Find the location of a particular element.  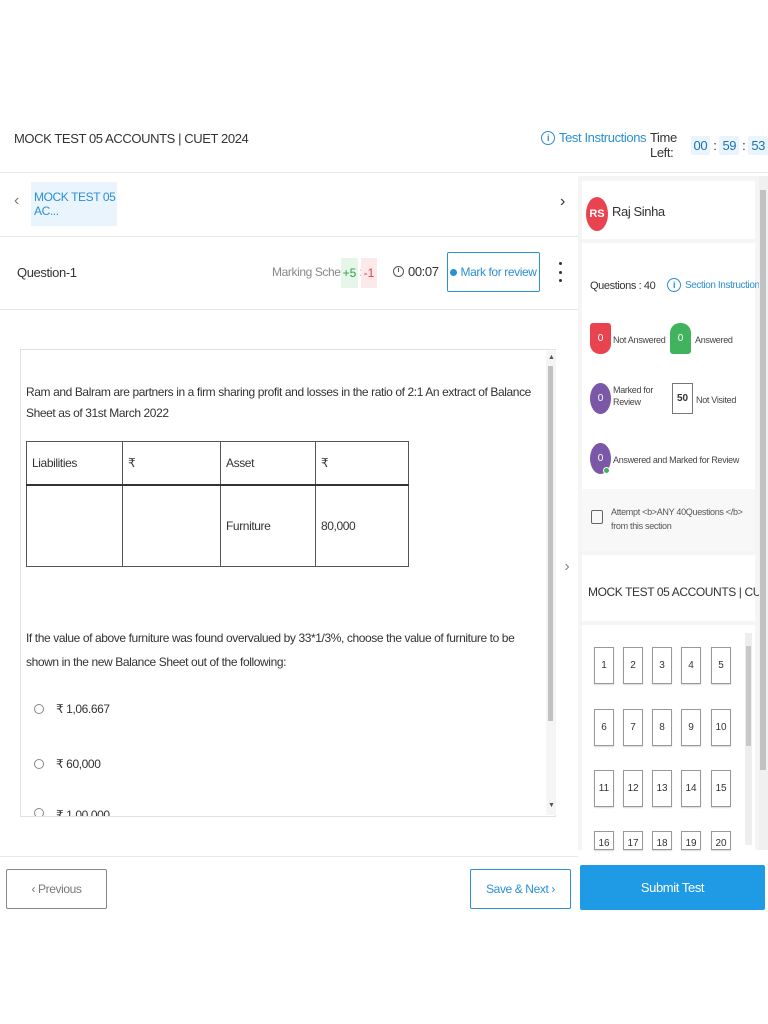

palette-question-button: 12 is located at coordinates (633, 788).